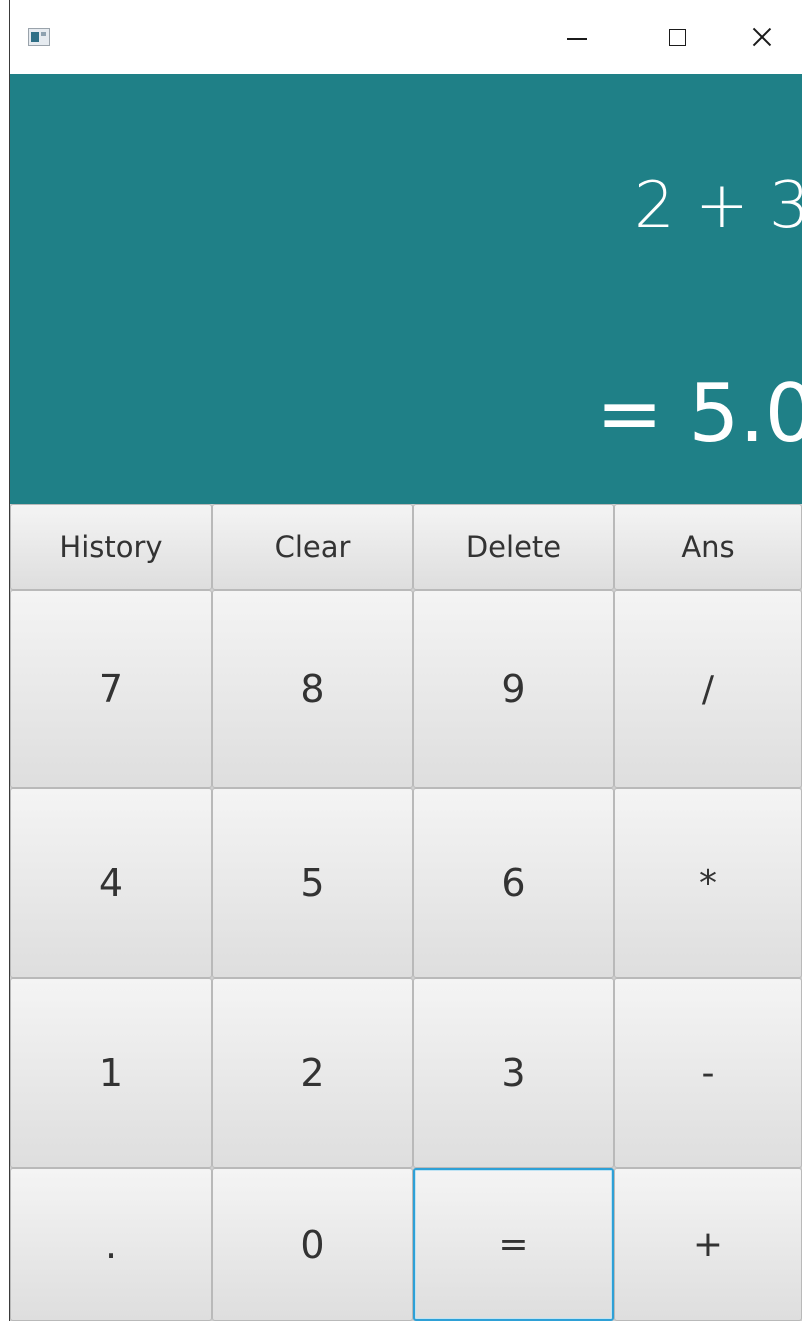 This screenshot has width=802, height=1321. What do you see at coordinates (513, 689) in the screenshot?
I see `digit-9-button: 9` at bounding box center [513, 689].